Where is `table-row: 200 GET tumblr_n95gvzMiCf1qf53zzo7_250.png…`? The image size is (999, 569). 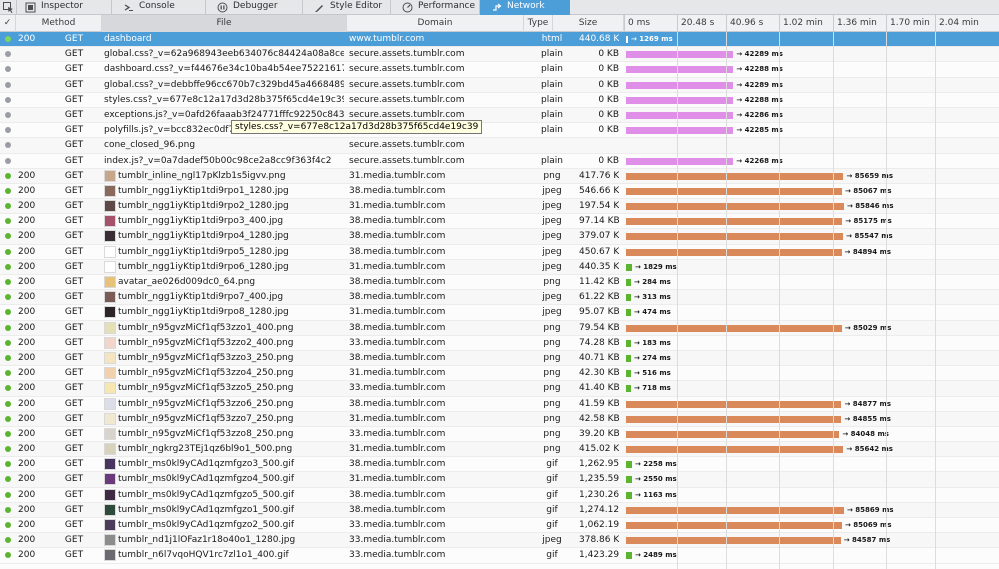 table-row: 200 GET tumblr_n95gvzMiCf1qf53zzo7_250.png… is located at coordinates (499, 419).